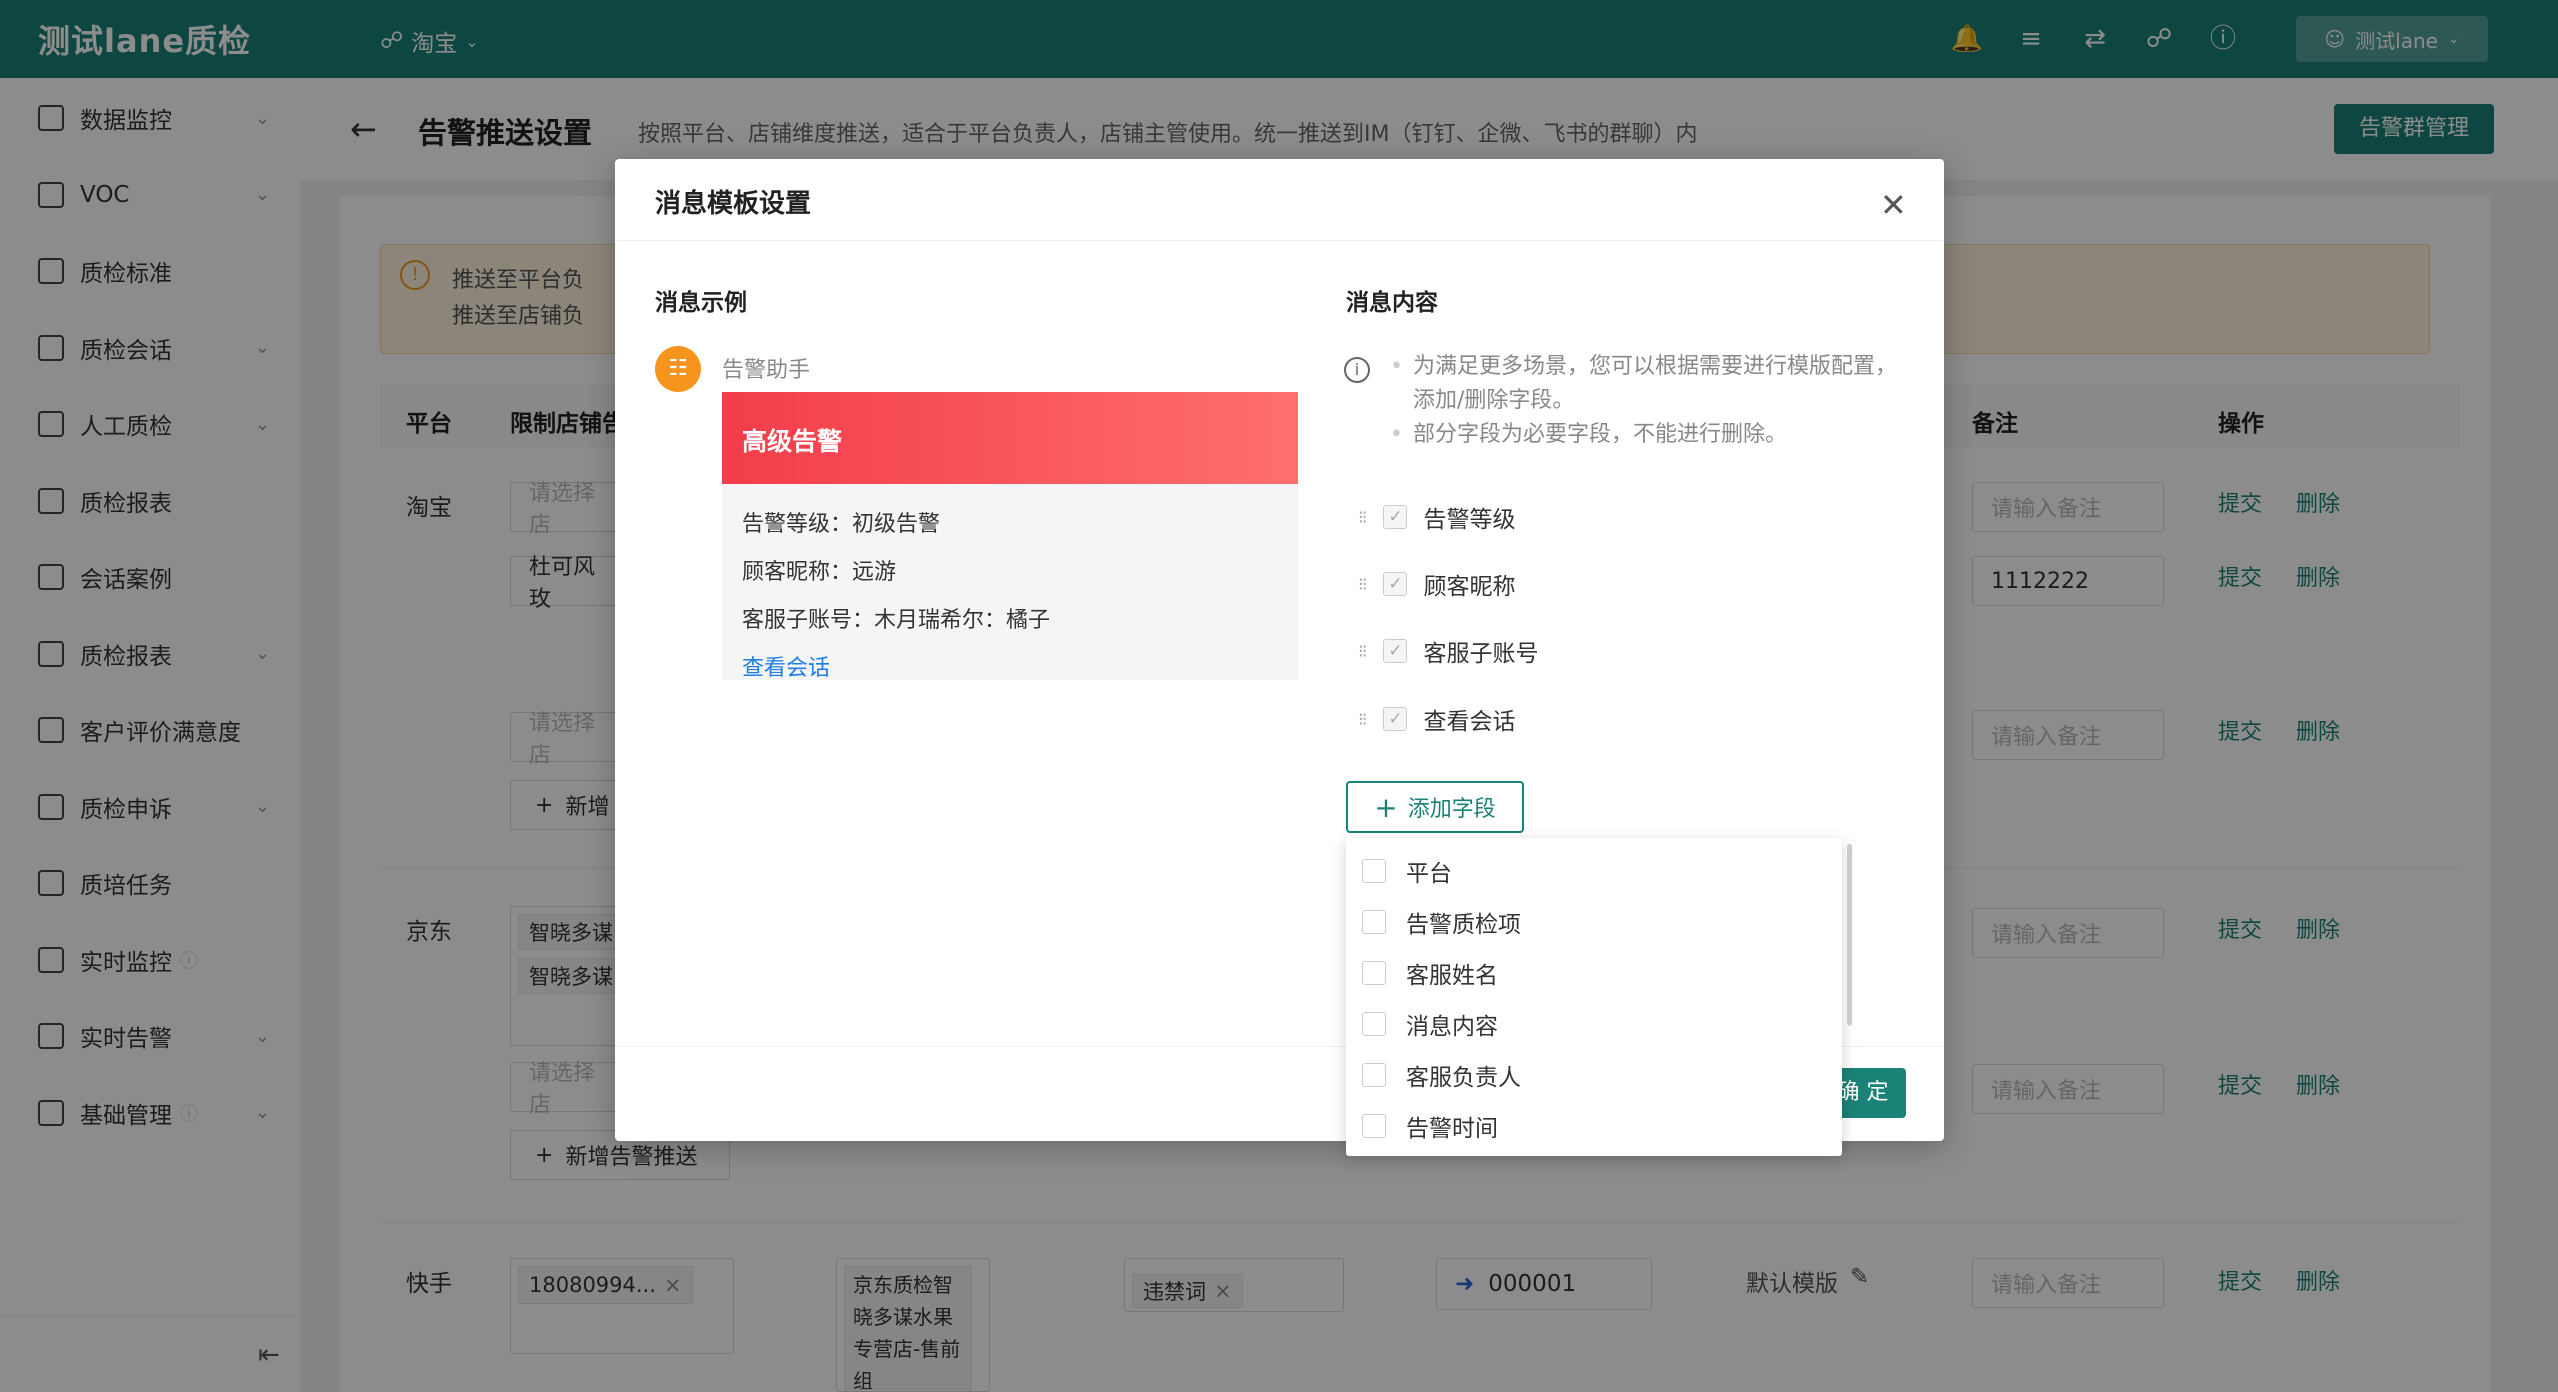  I want to click on option-label: 告警时间, so click(1452, 1129).